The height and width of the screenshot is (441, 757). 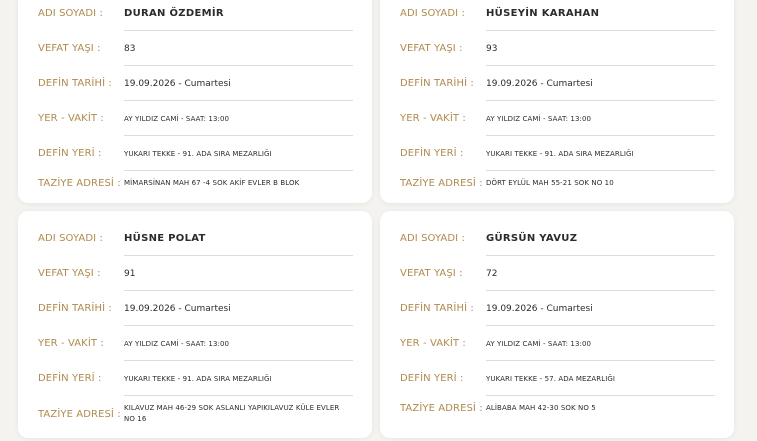 I want to click on name-value: GÜRSÜN YAVUZ, so click(x=532, y=238).